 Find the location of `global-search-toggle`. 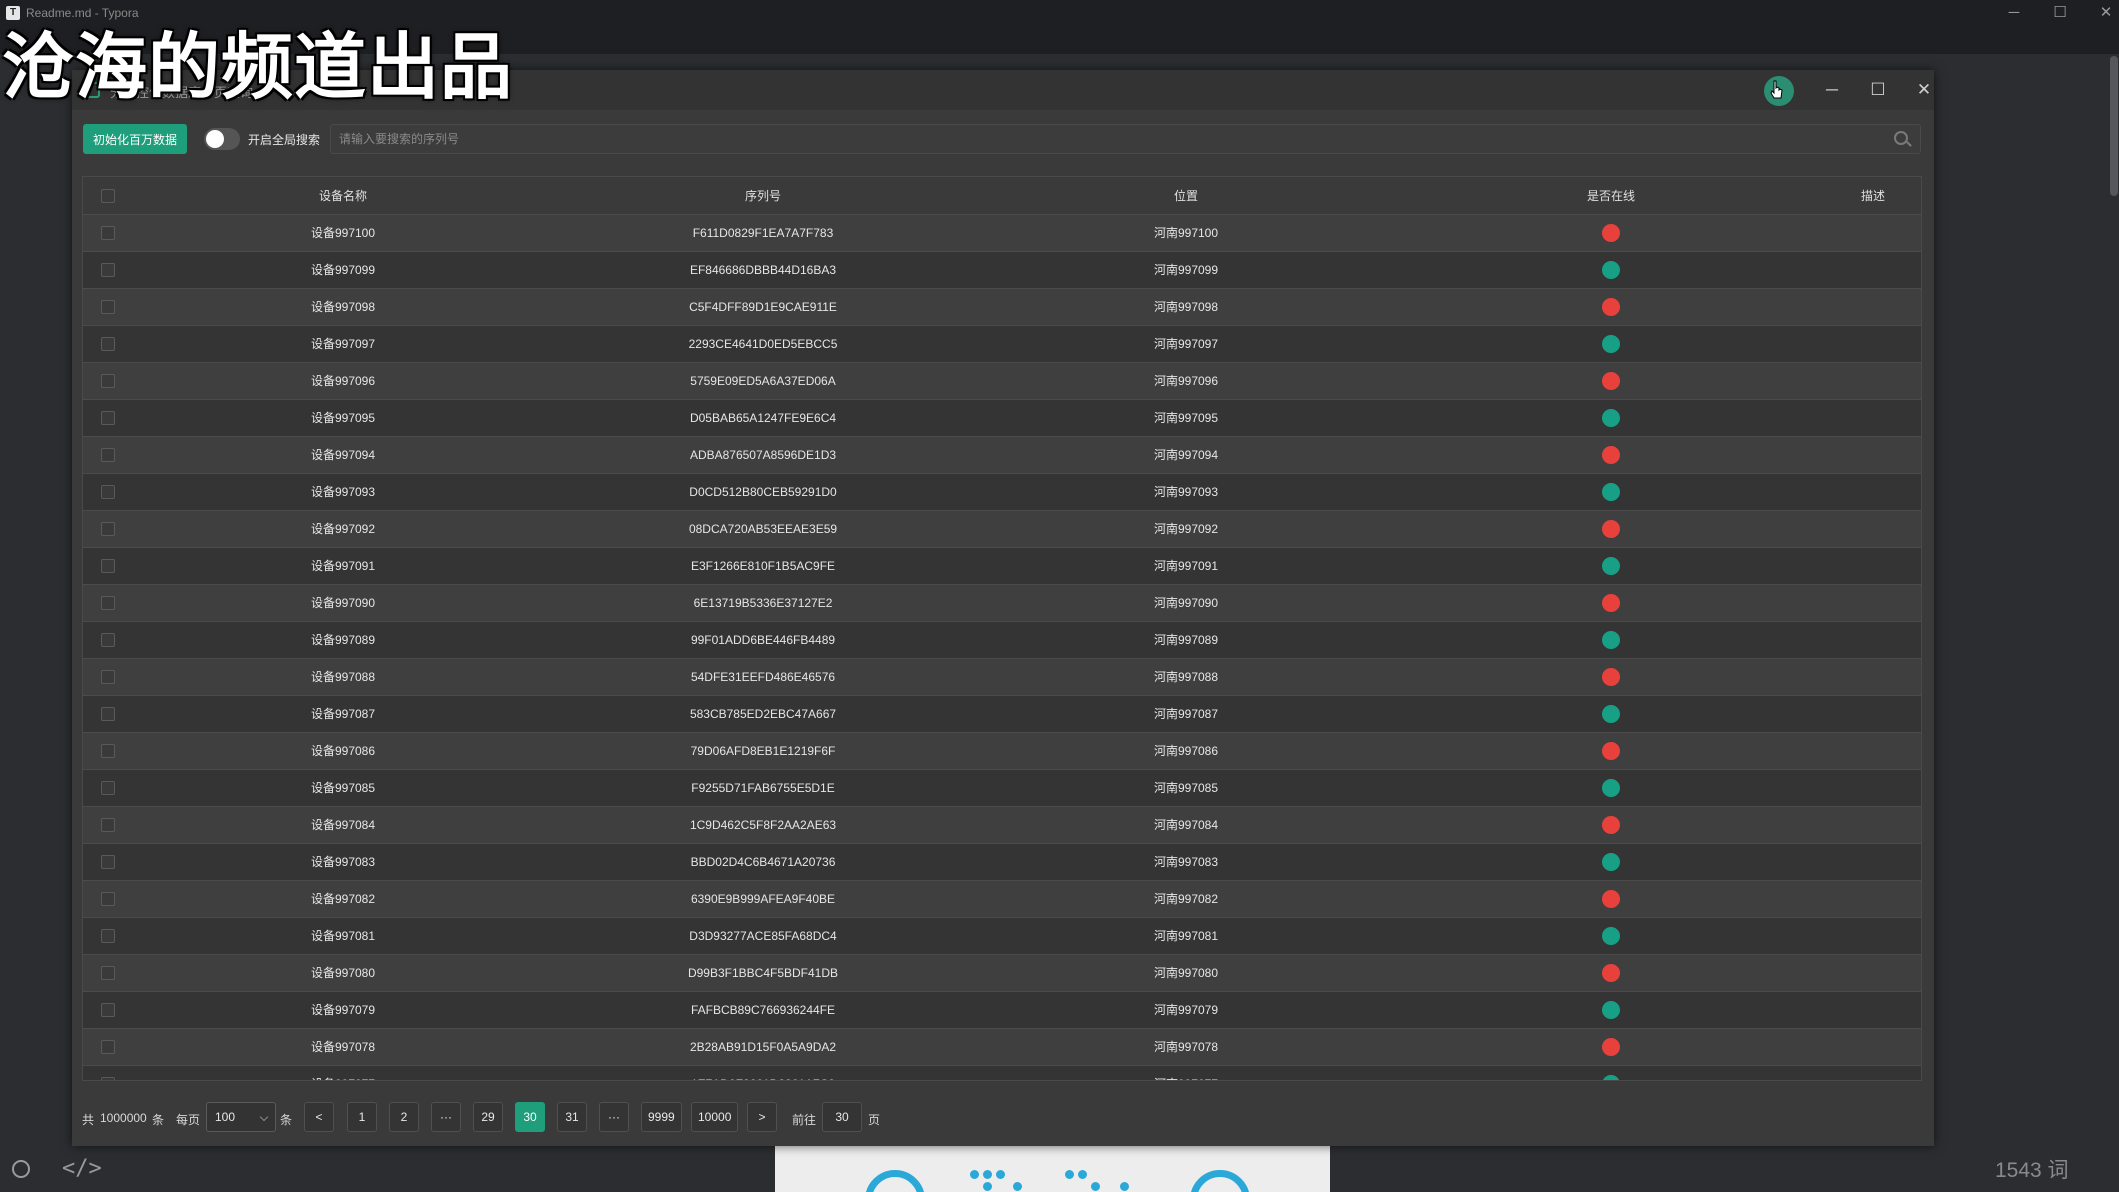

global-search-toggle is located at coordinates (222, 139).